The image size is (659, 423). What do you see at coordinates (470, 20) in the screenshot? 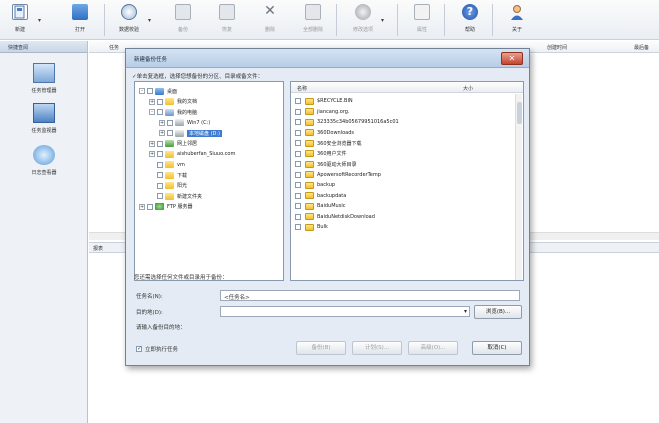
I see `help-button: ? 帮助` at bounding box center [470, 20].